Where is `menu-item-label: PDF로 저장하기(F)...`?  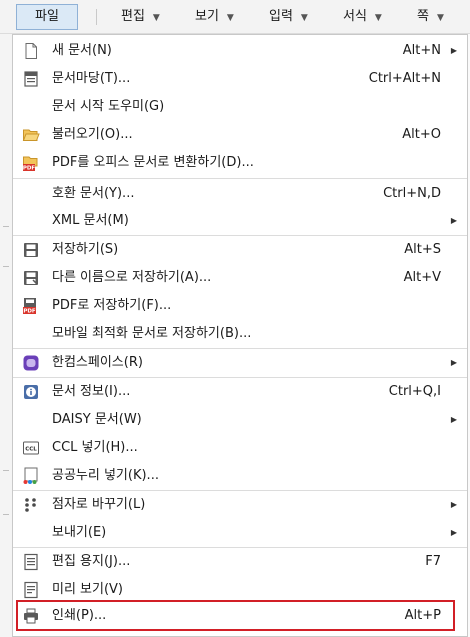 menu-item-label: PDF로 저장하기(F)... is located at coordinates (112, 305).